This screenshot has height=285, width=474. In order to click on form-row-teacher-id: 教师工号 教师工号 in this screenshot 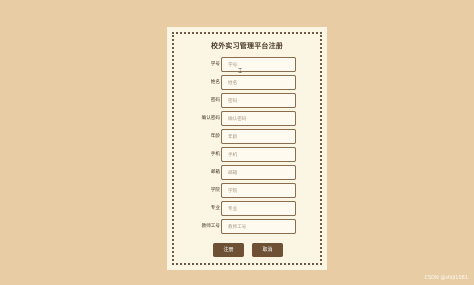, I will do `click(247, 226)`.